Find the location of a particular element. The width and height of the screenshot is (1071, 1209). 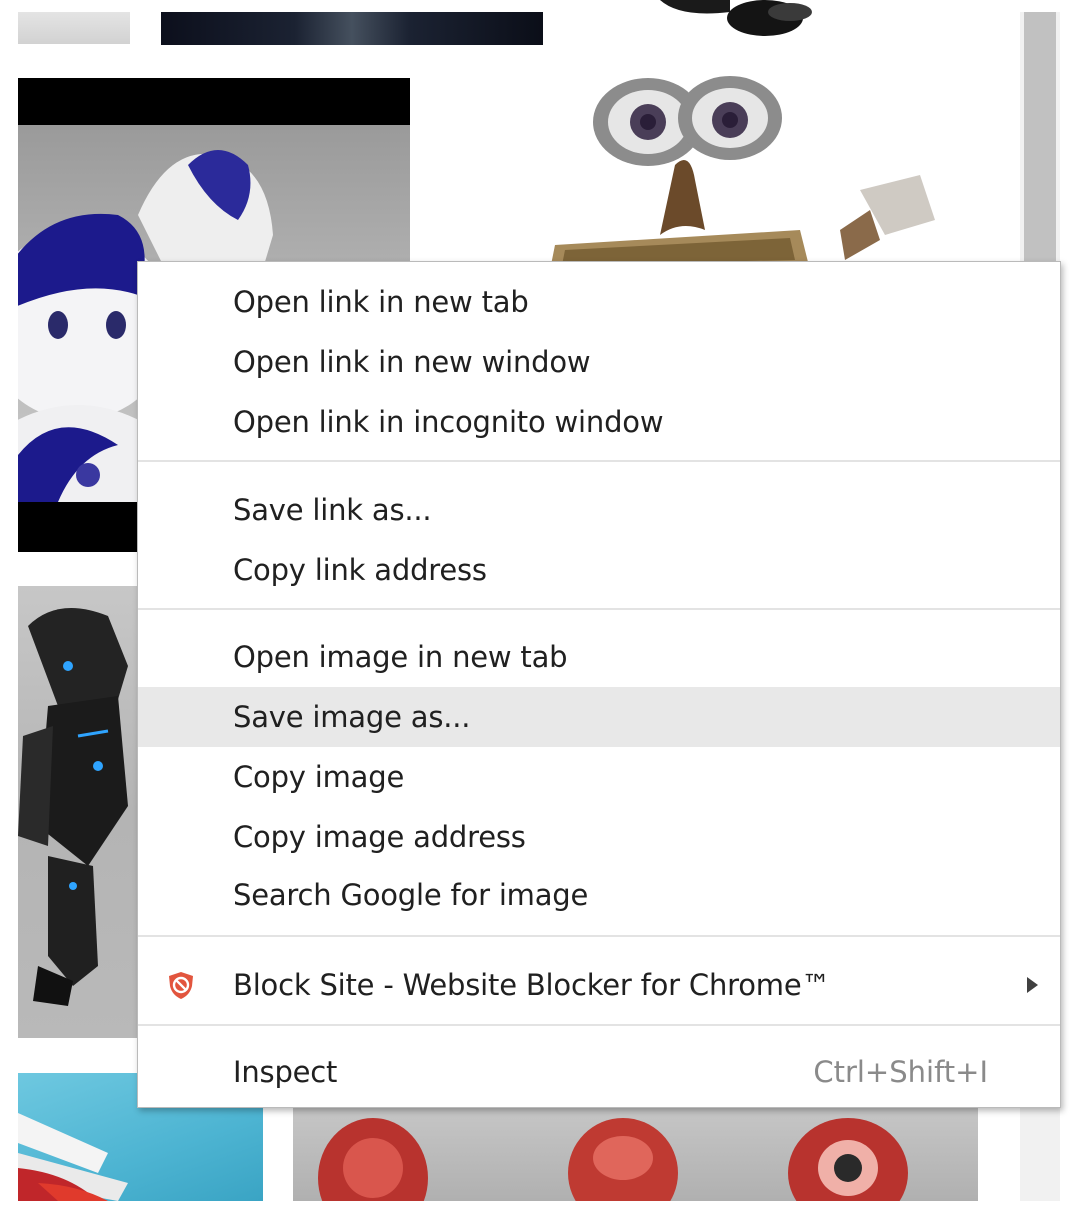

menu-item-open-link-new-window: Open link in new window is located at coordinates (599, 362).